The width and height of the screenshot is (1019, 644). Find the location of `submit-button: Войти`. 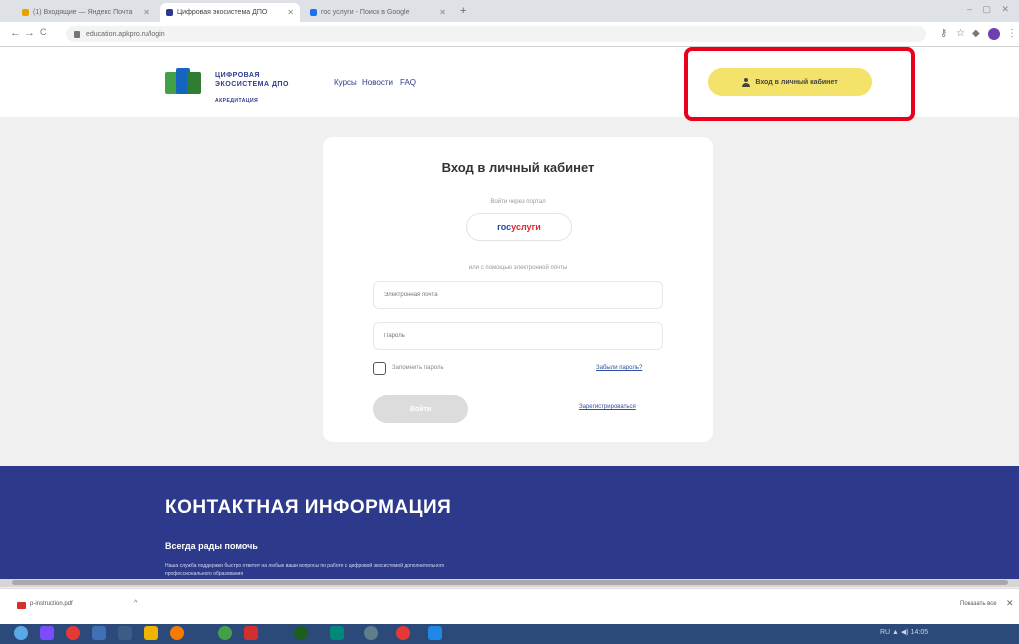

submit-button: Войти is located at coordinates (420, 409).